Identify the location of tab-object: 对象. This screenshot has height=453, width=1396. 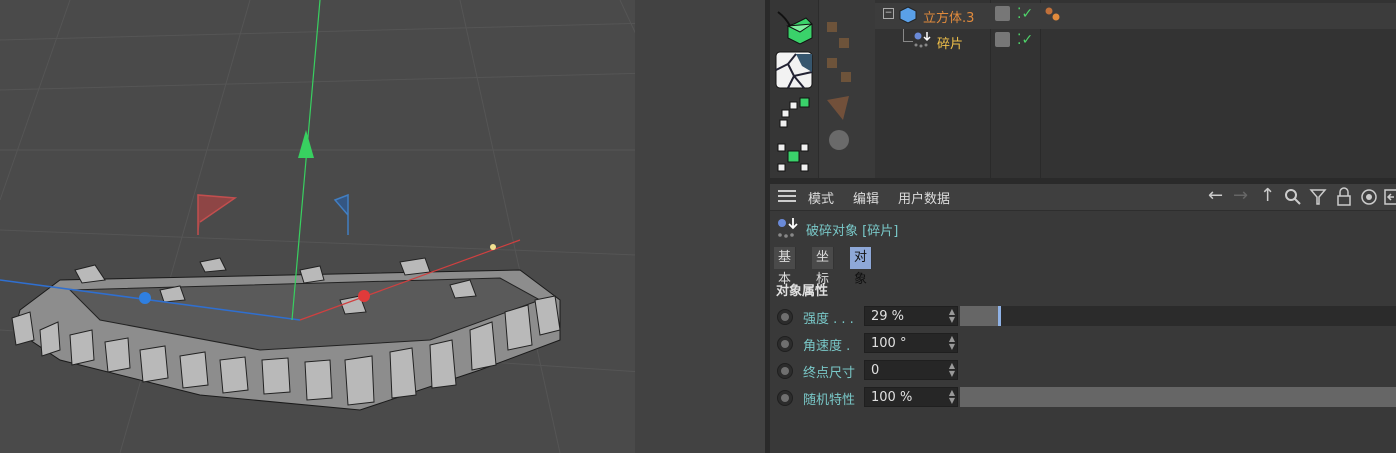
(861, 267).